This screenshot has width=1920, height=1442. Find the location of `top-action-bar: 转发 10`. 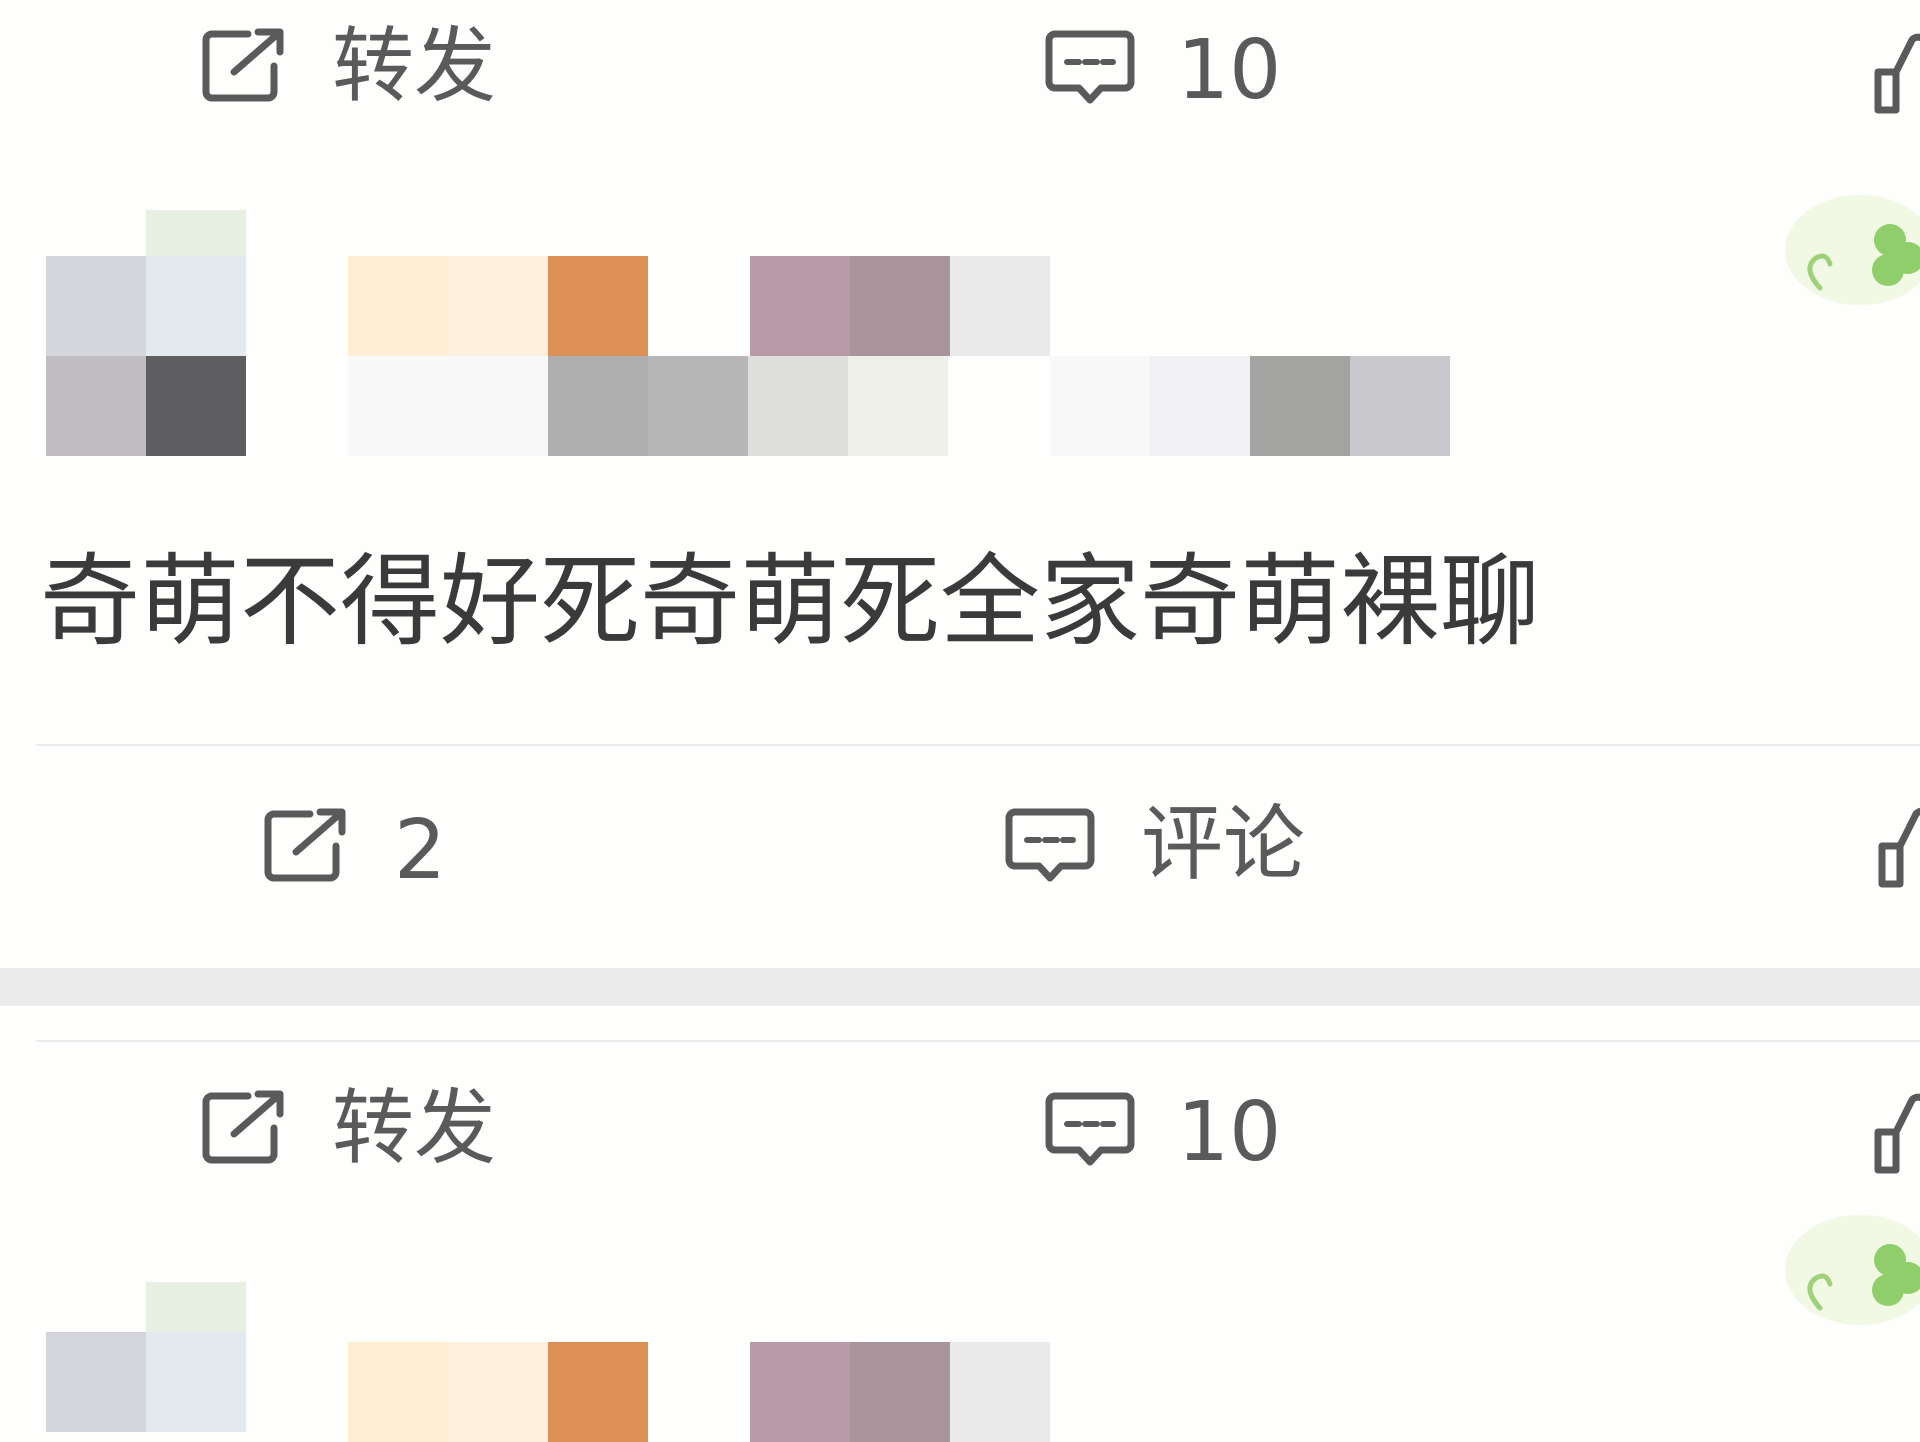

top-action-bar: 转发 10 is located at coordinates (960, 65).